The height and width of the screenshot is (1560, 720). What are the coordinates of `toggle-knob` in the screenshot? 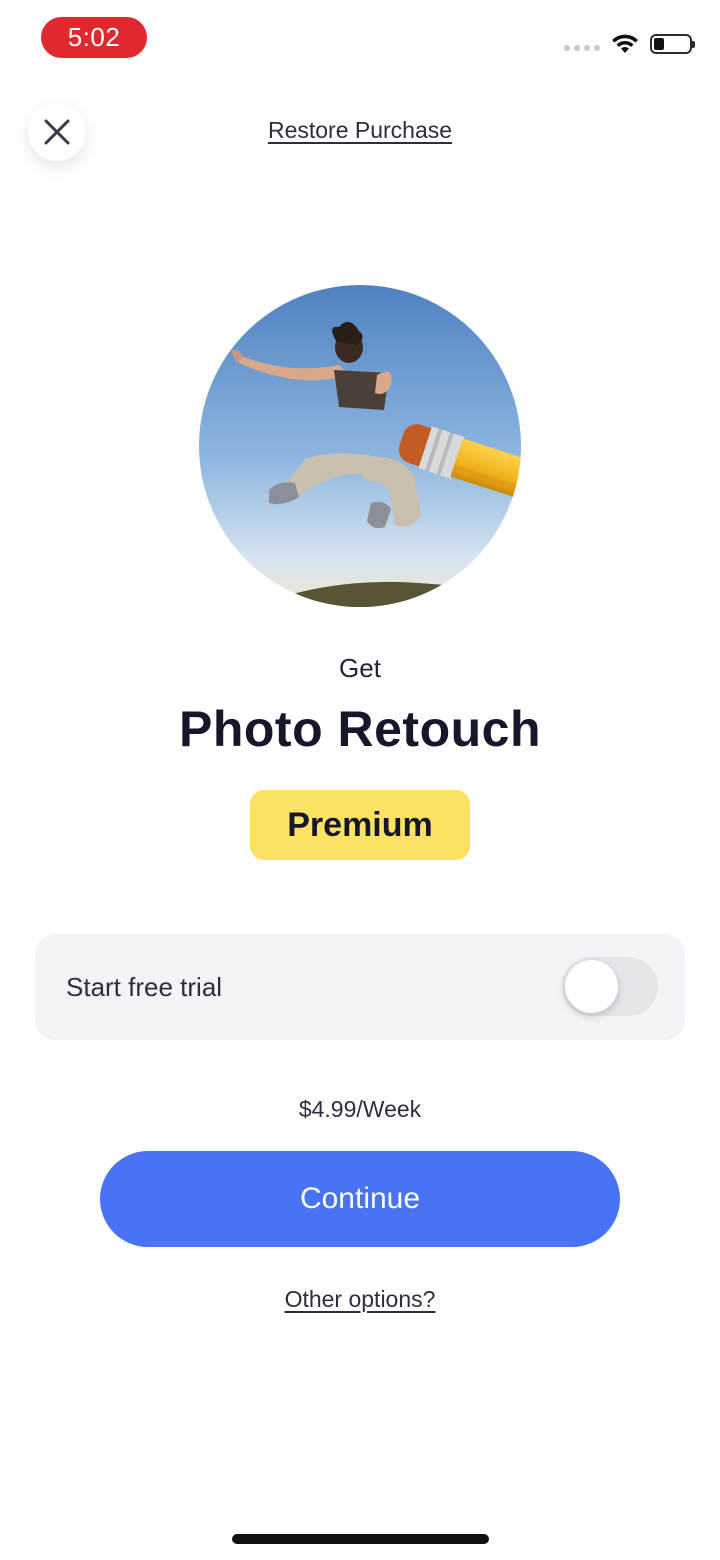 It's located at (591, 986).